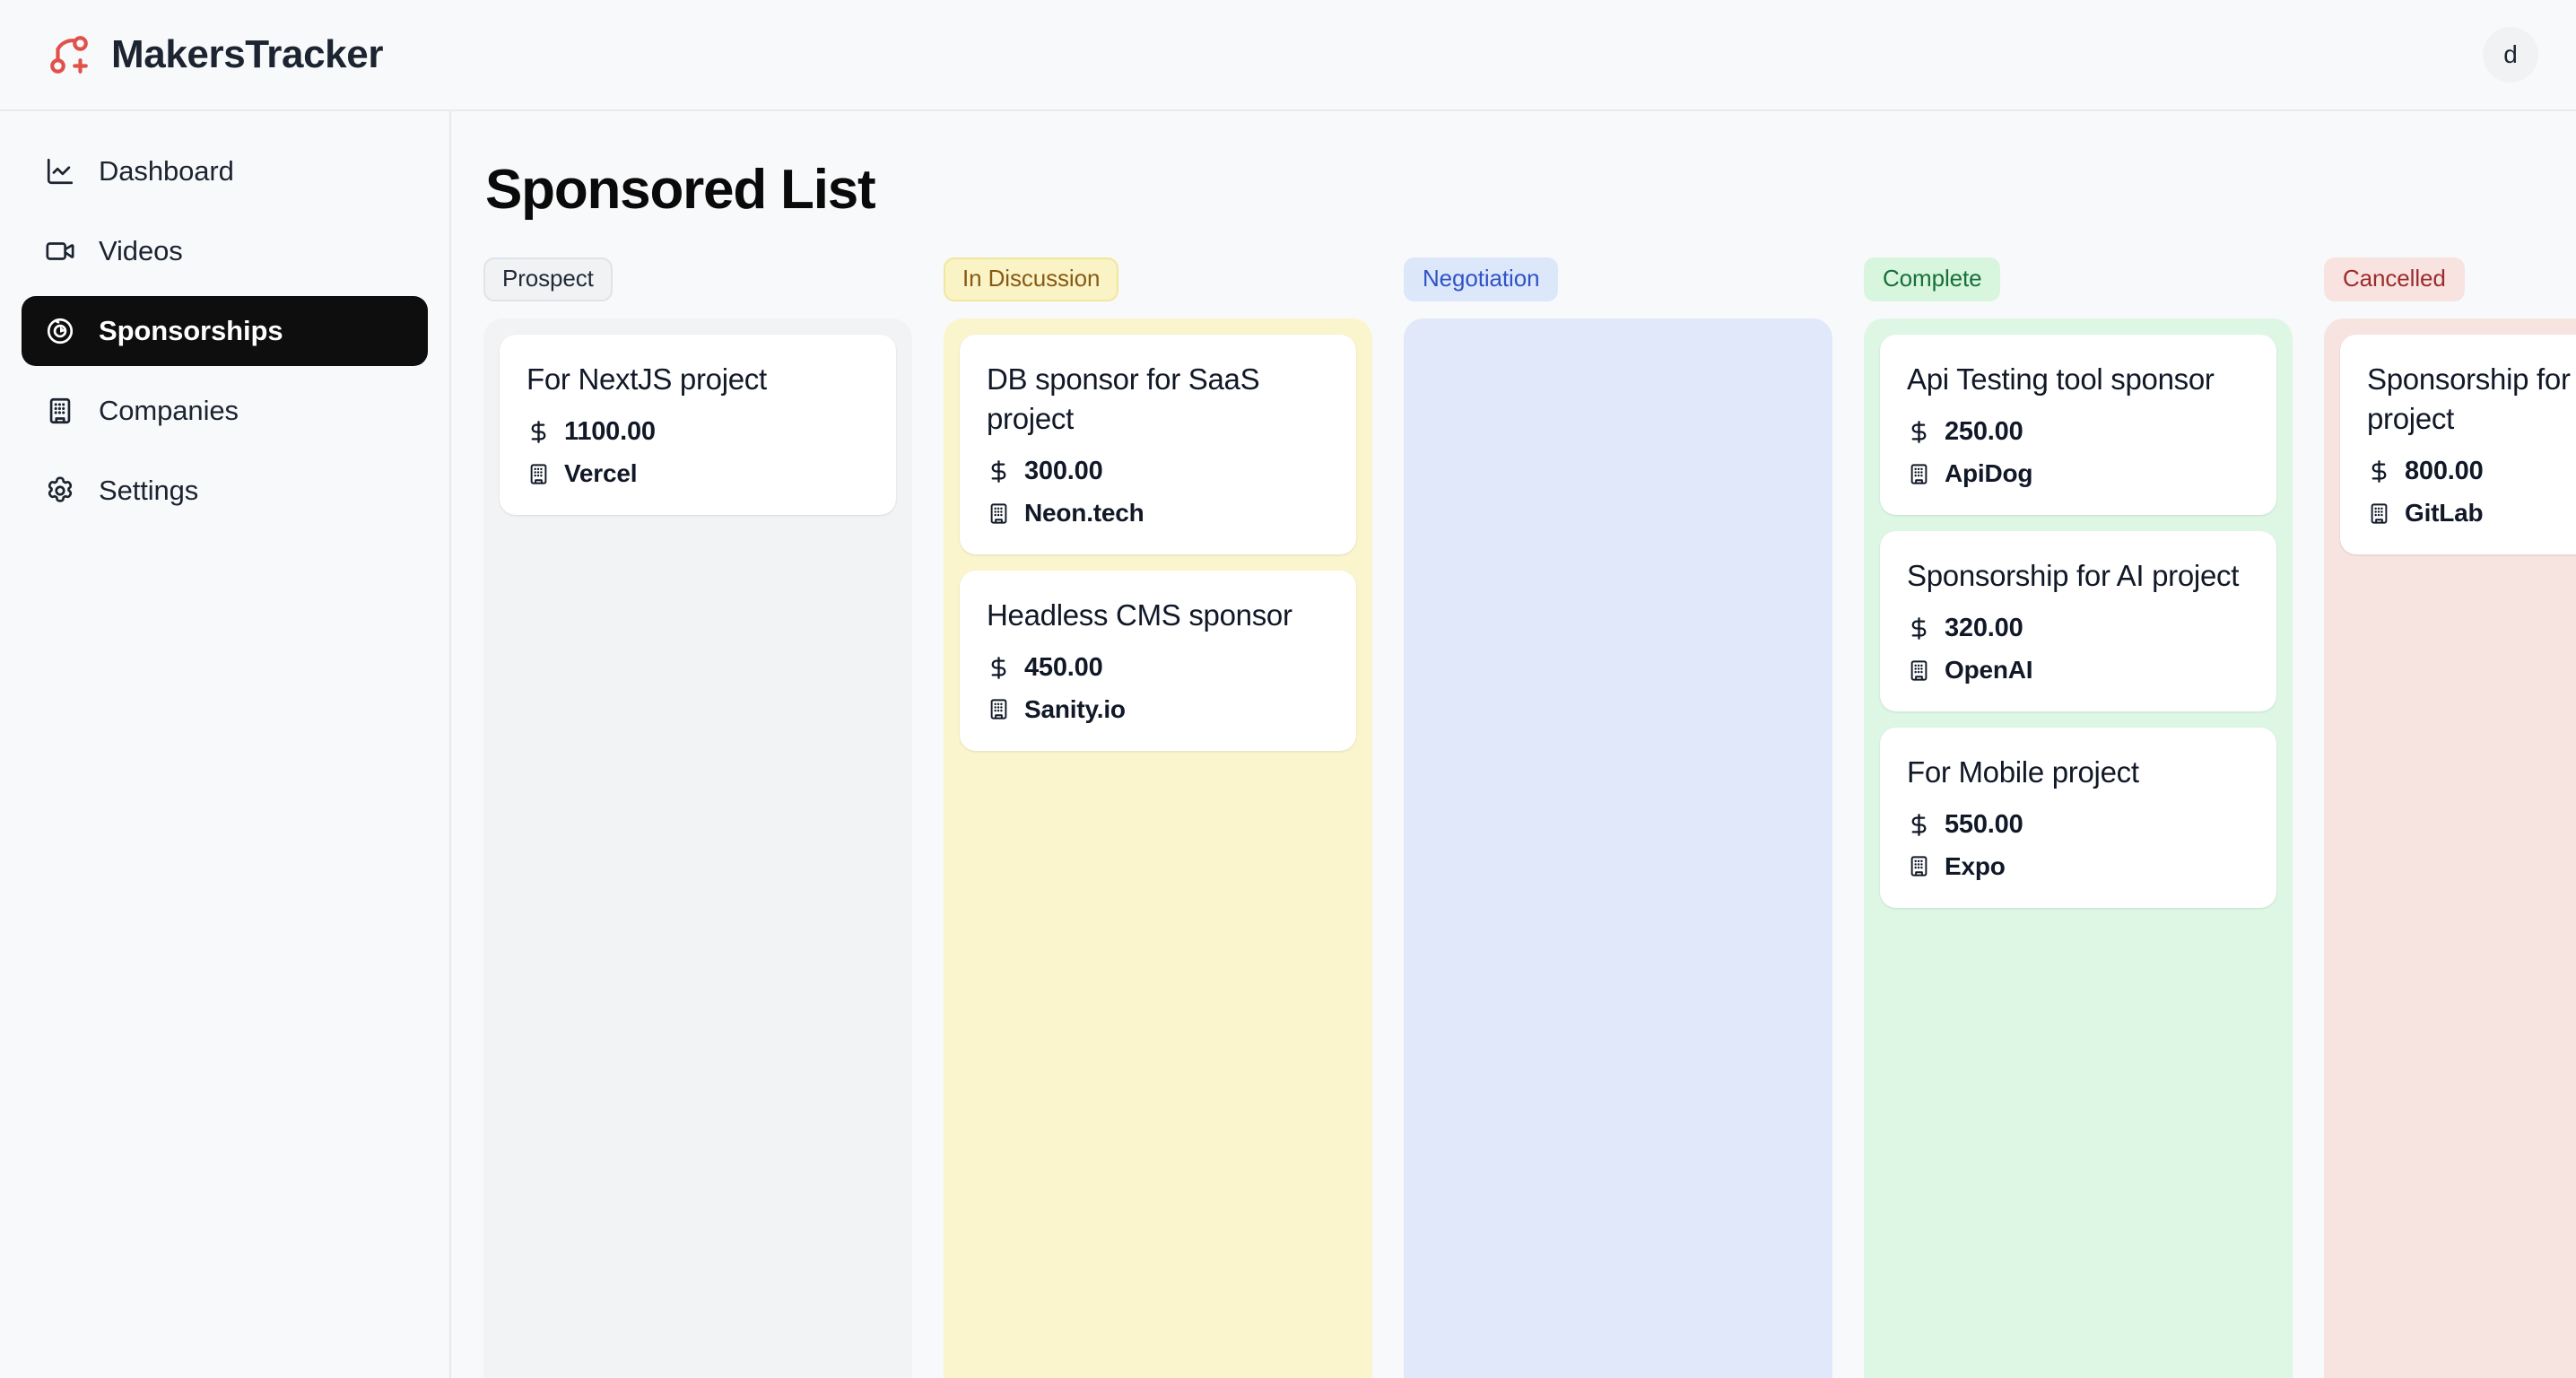  Describe the element at coordinates (60, 171) in the screenshot. I see `chart-line-icon` at that location.